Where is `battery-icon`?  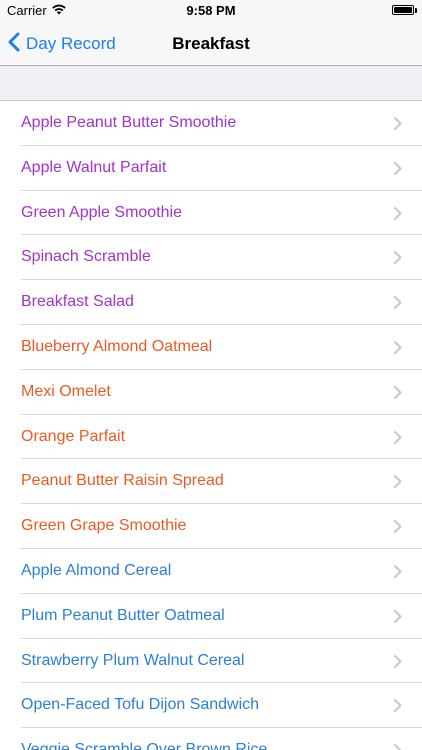 battery-icon is located at coordinates (403, 10).